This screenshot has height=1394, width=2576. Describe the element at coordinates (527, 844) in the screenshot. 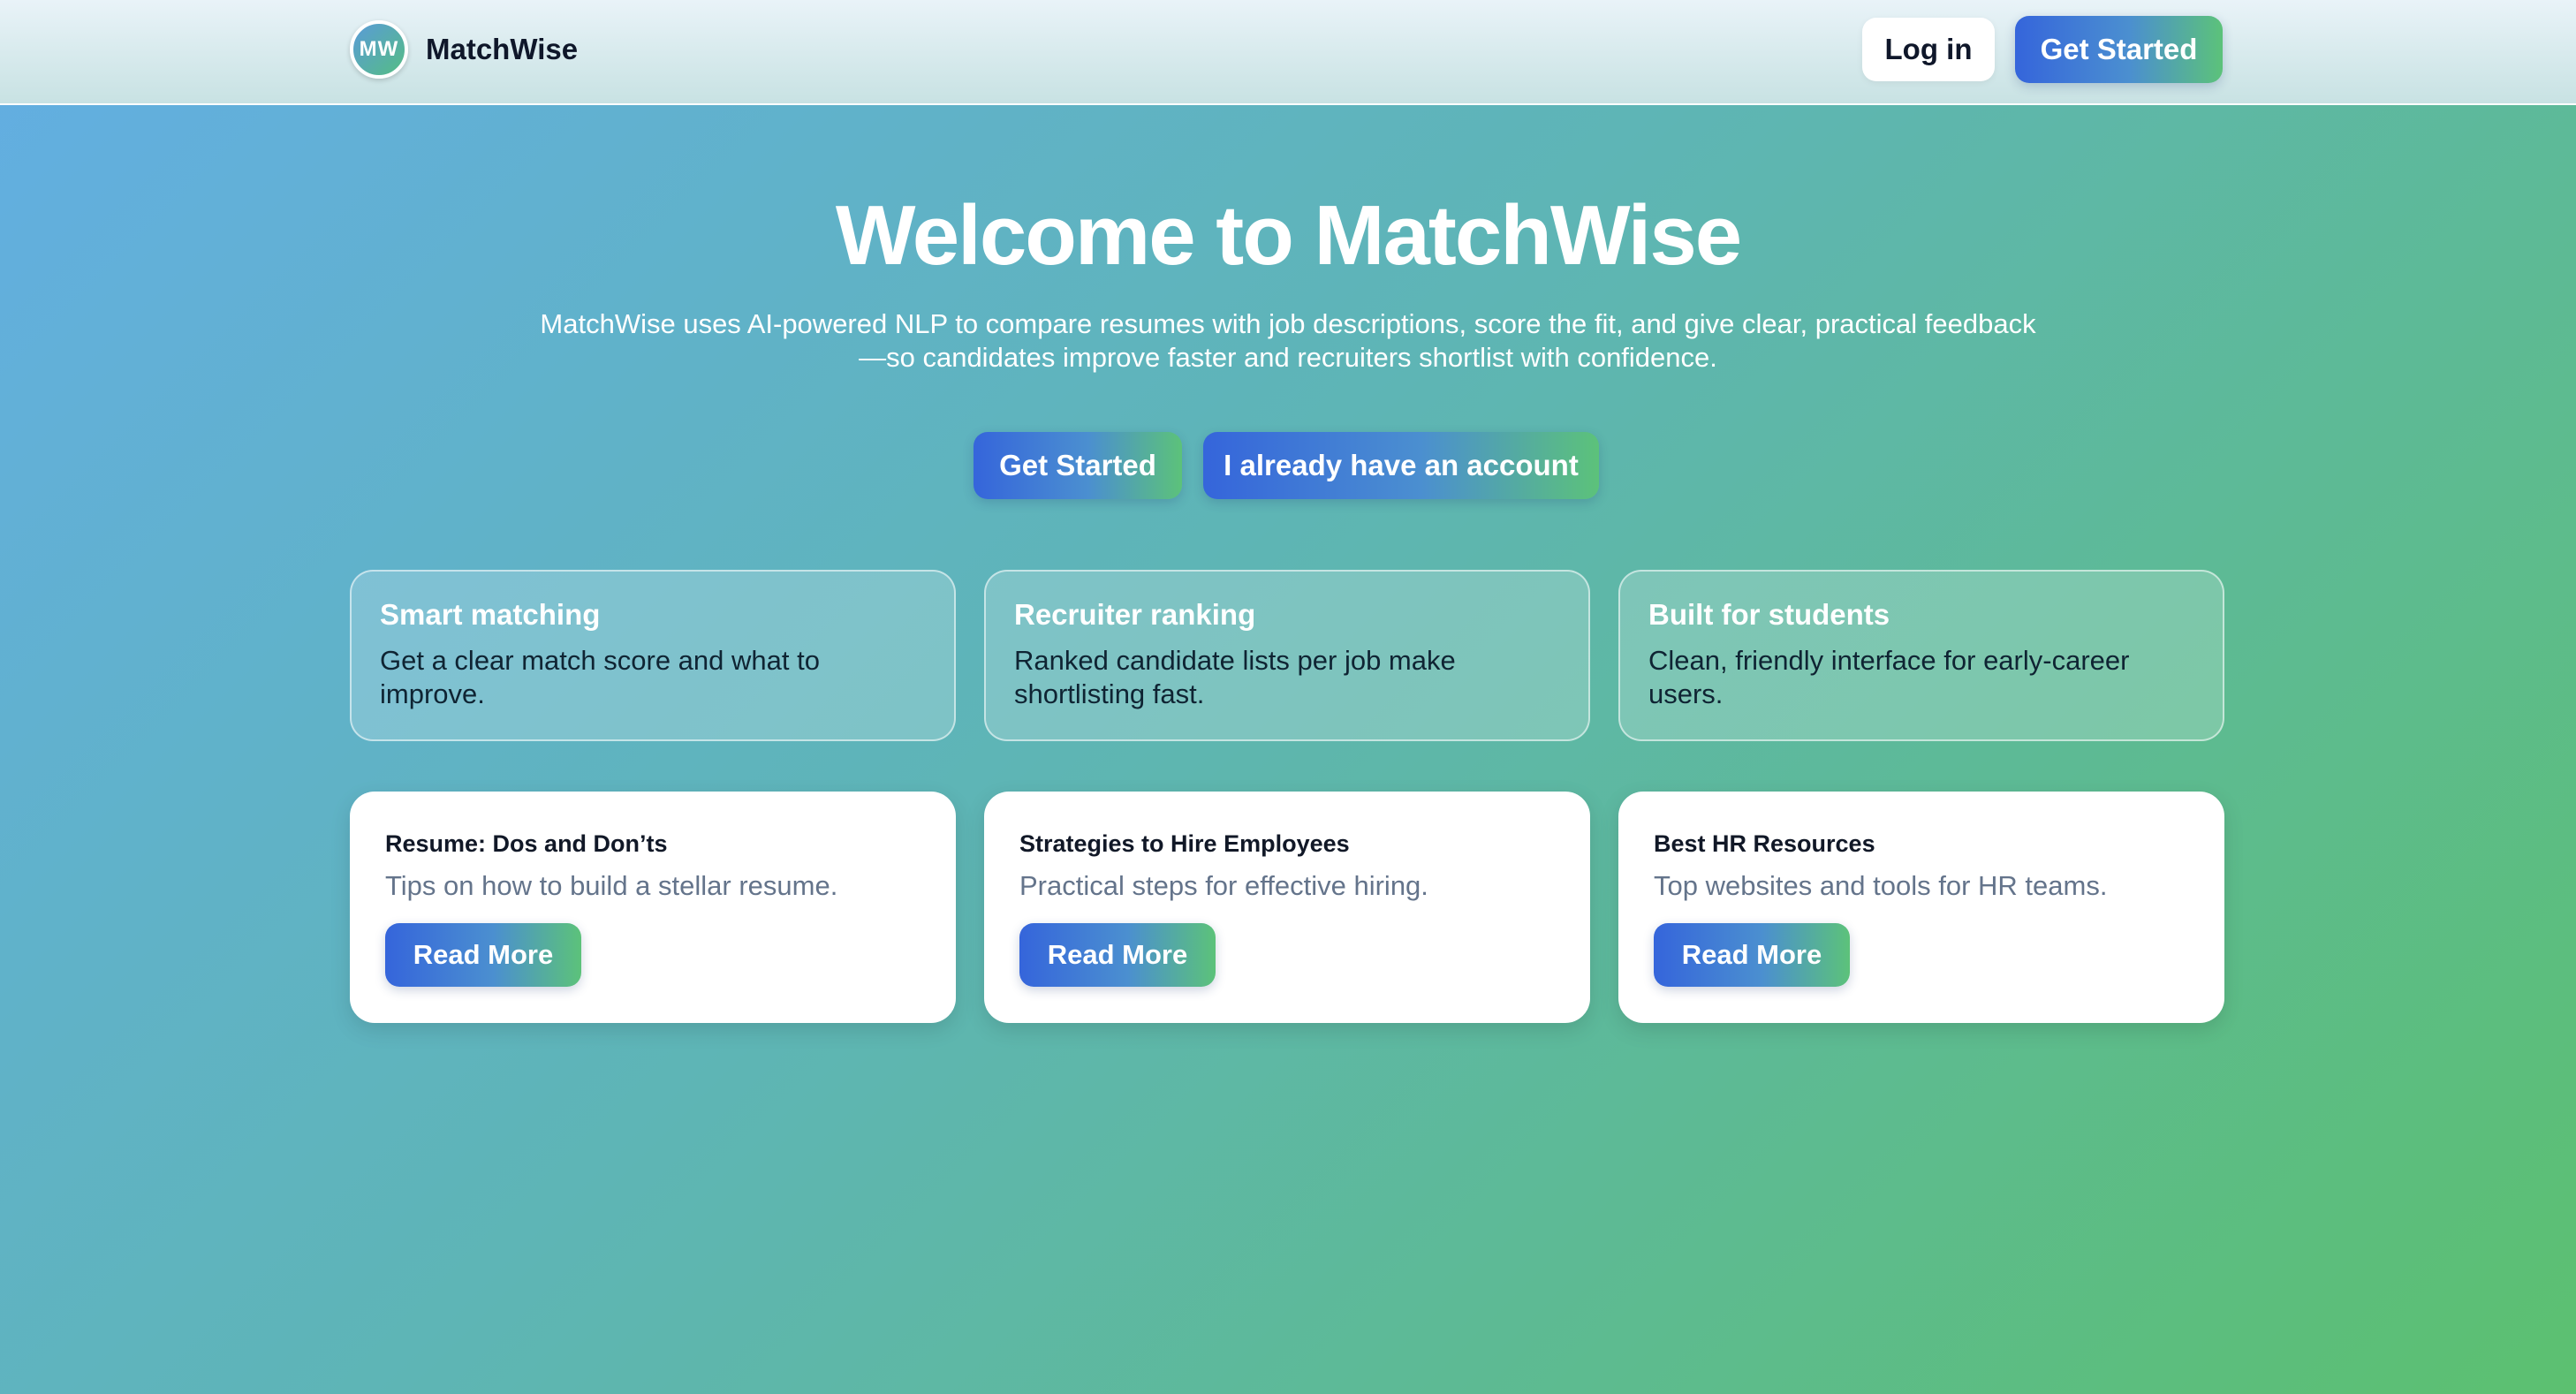

I see `article-title: Resume: Dos and Don’ts` at that location.